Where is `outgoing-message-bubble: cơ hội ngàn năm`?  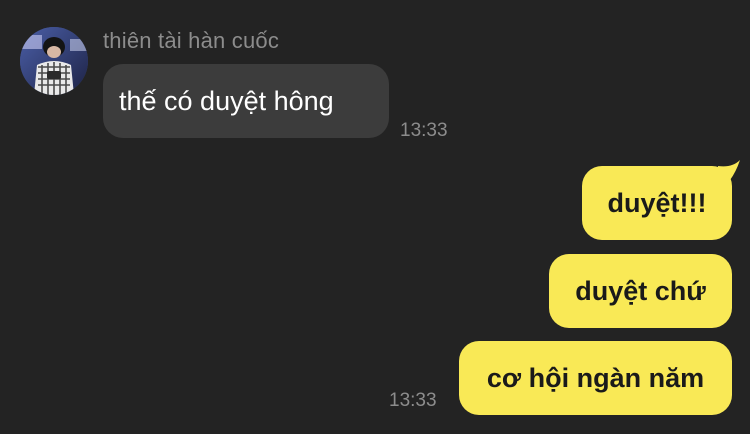 outgoing-message-bubble: cơ hội ngàn năm is located at coordinates (595, 378).